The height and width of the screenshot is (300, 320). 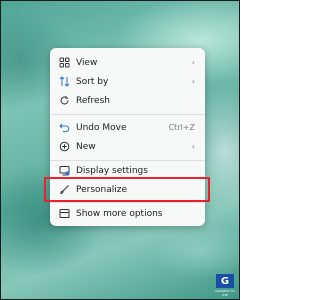 I want to click on undo-icon, so click(x=64, y=128).